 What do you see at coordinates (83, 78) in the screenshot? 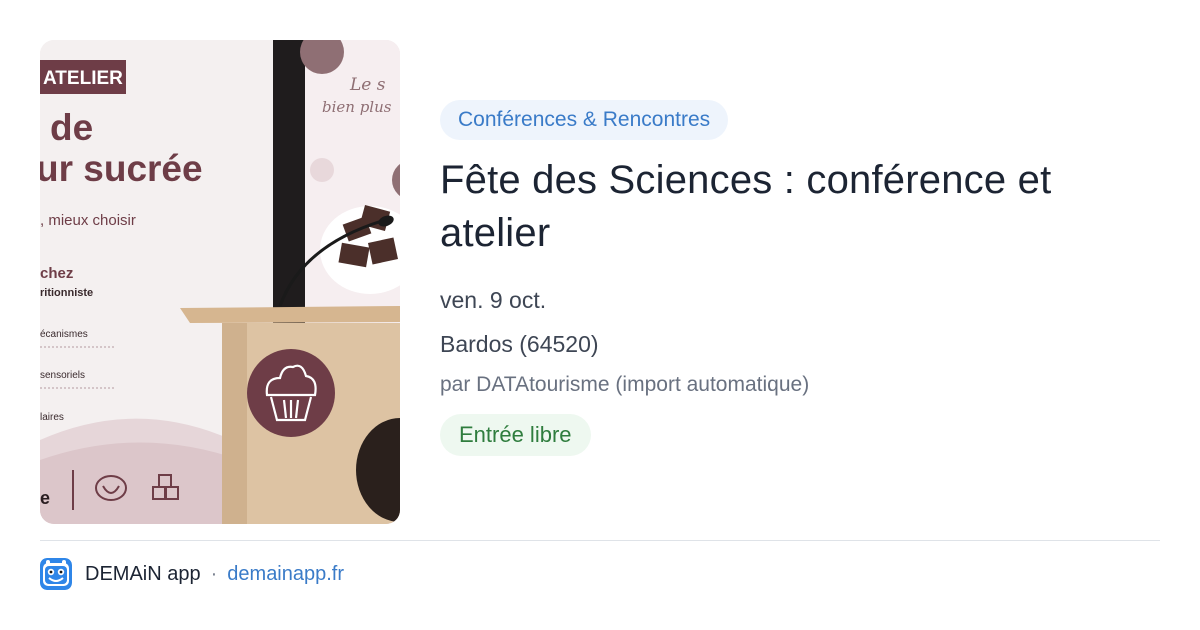
I see `atelier-text: ATELIER` at bounding box center [83, 78].